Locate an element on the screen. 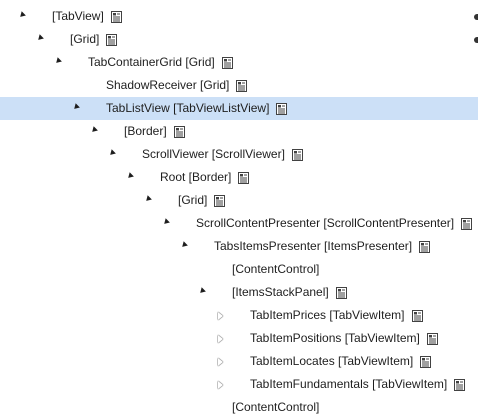  tree-node: TabItemPositions [TabViewItem] is located at coordinates (239, 338).